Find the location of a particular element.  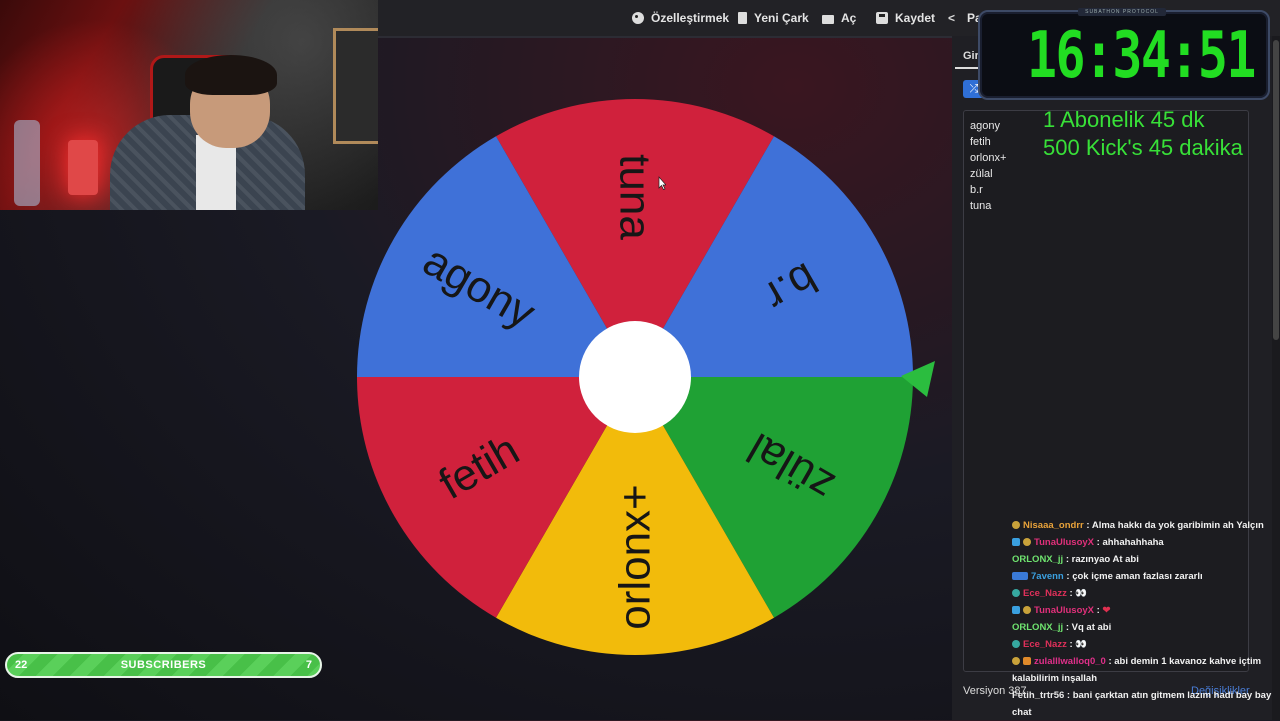

entry-item: orlonx+ is located at coordinates (988, 158).